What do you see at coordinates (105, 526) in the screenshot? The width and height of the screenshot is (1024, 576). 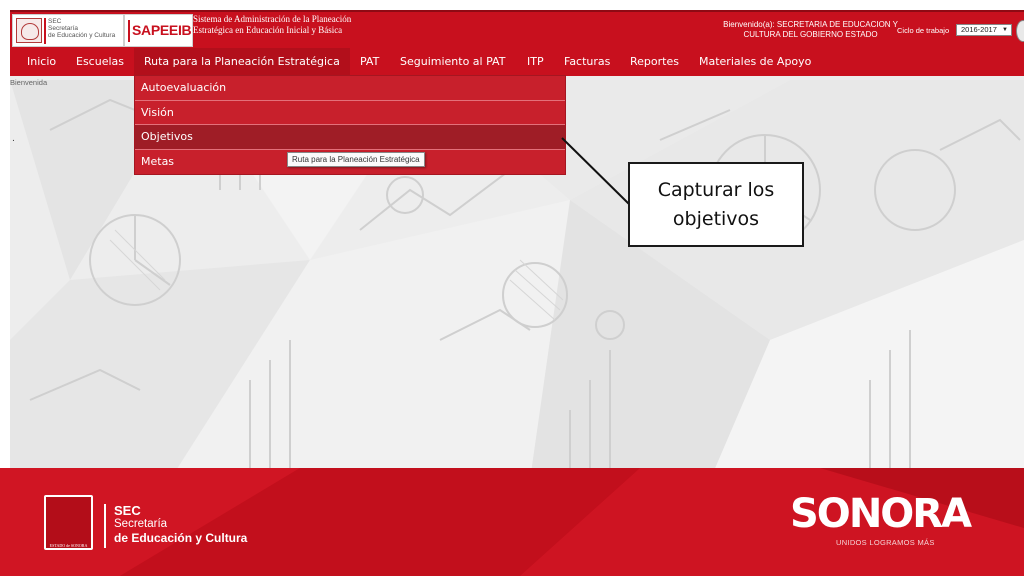 I see `footer-divider` at bounding box center [105, 526].